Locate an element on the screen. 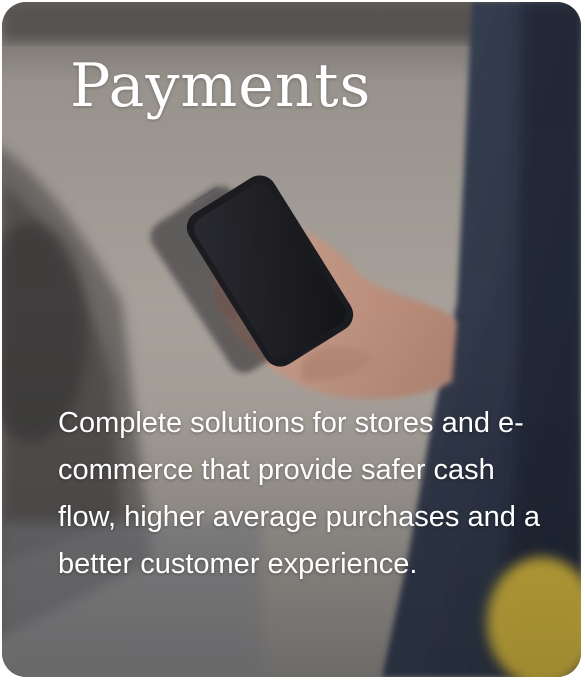  card-title: Payments is located at coordinates (221, 86).